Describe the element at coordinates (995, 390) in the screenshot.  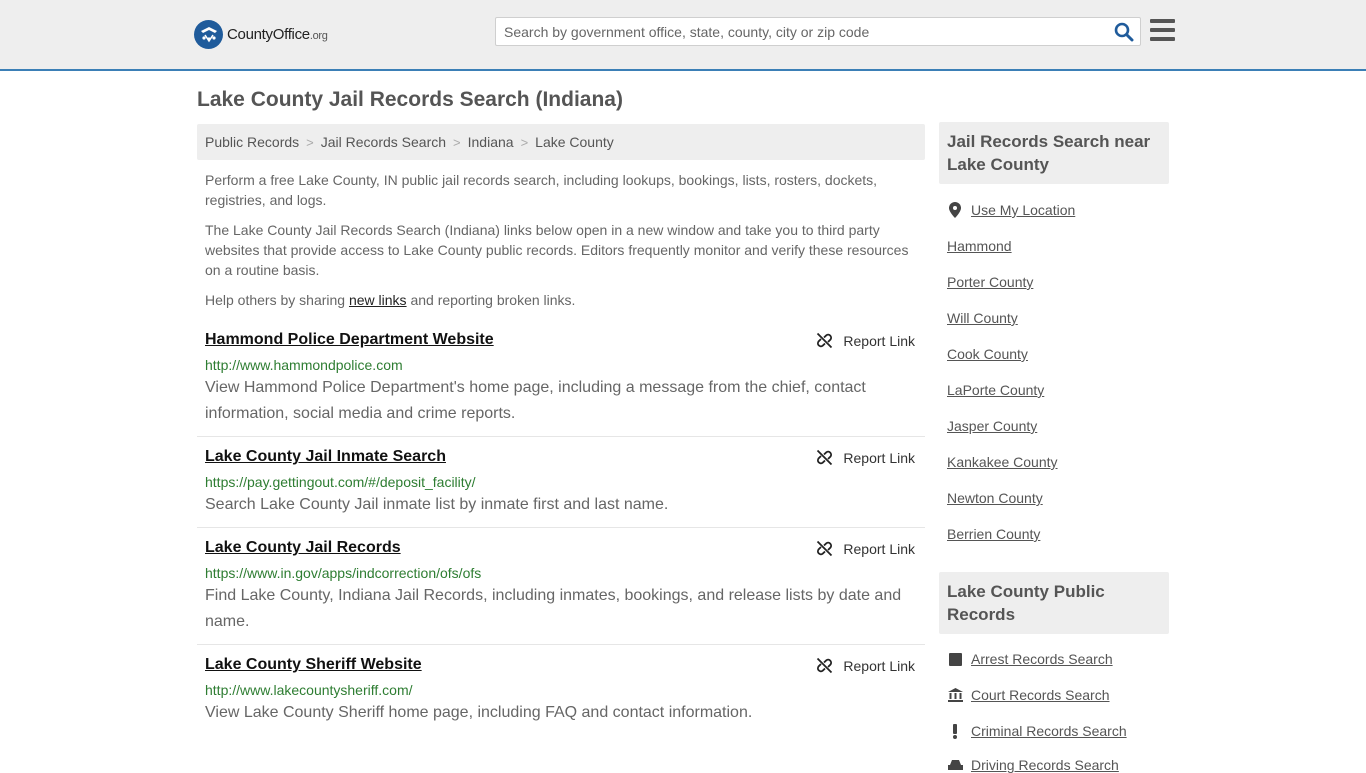
I see `nearby-link-laporte-county: LaPorte County` at that location.